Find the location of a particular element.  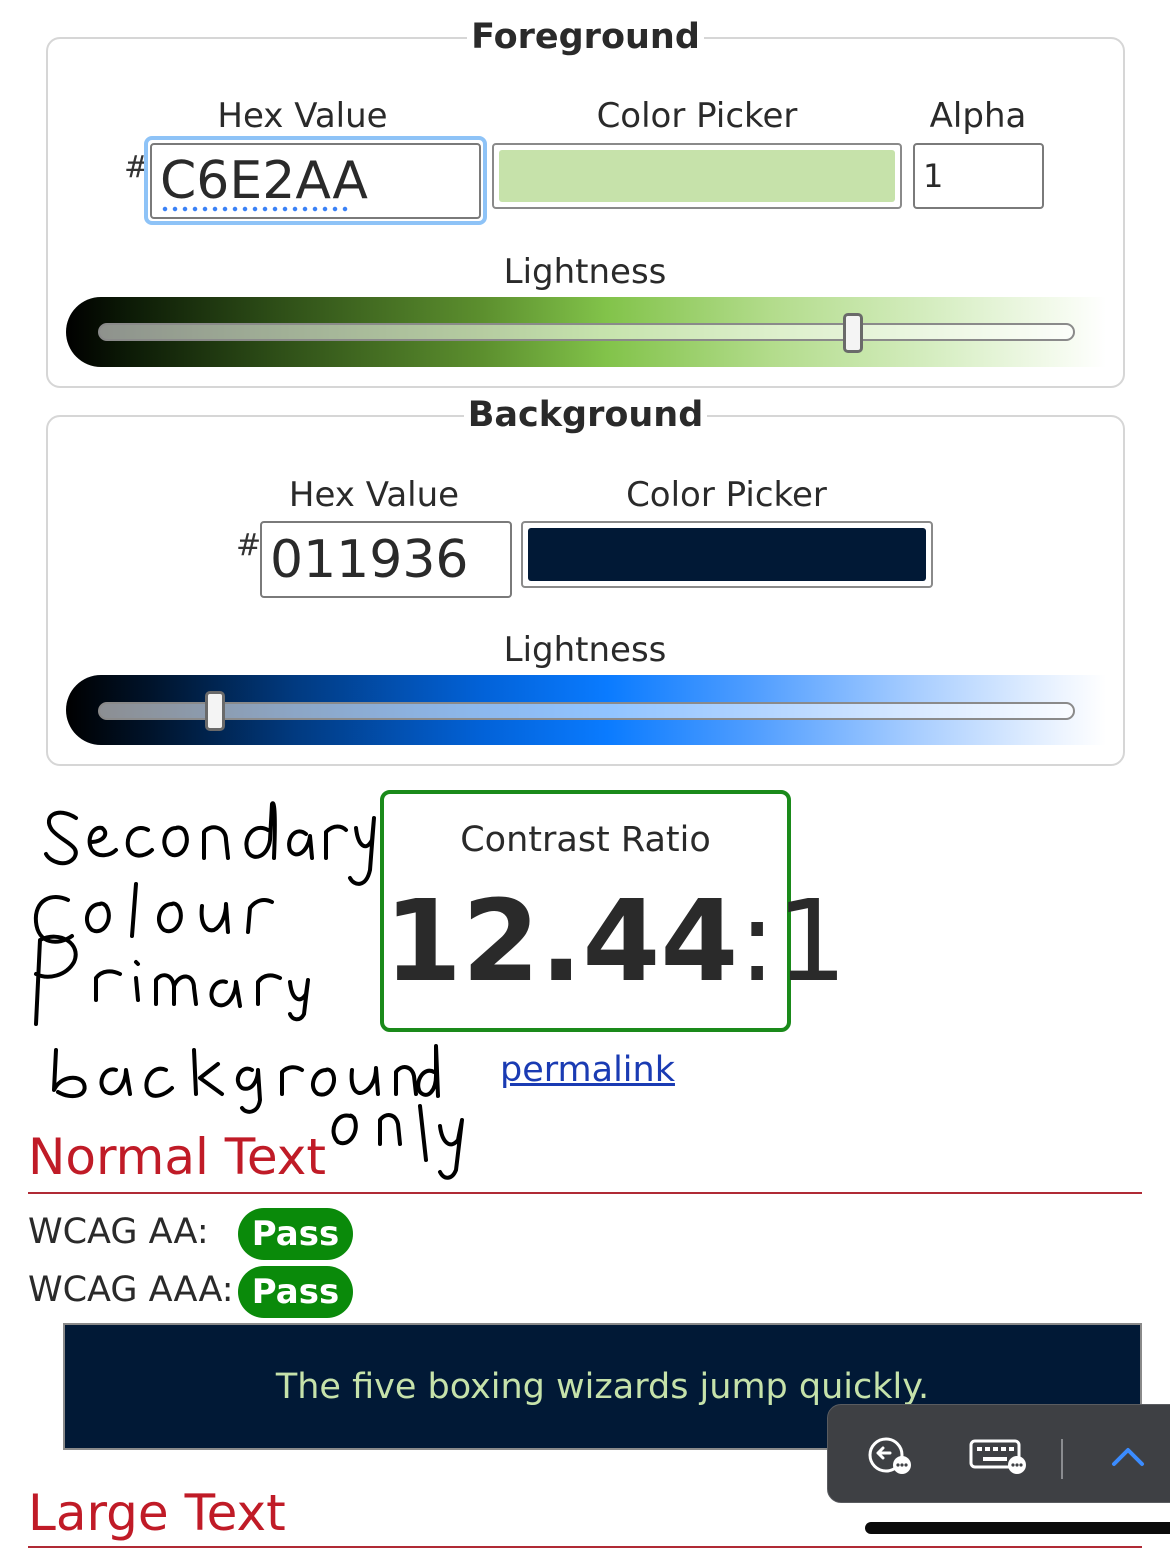

wcag-aa-pass-badge: Pass is located at coordinates (295, 1234).